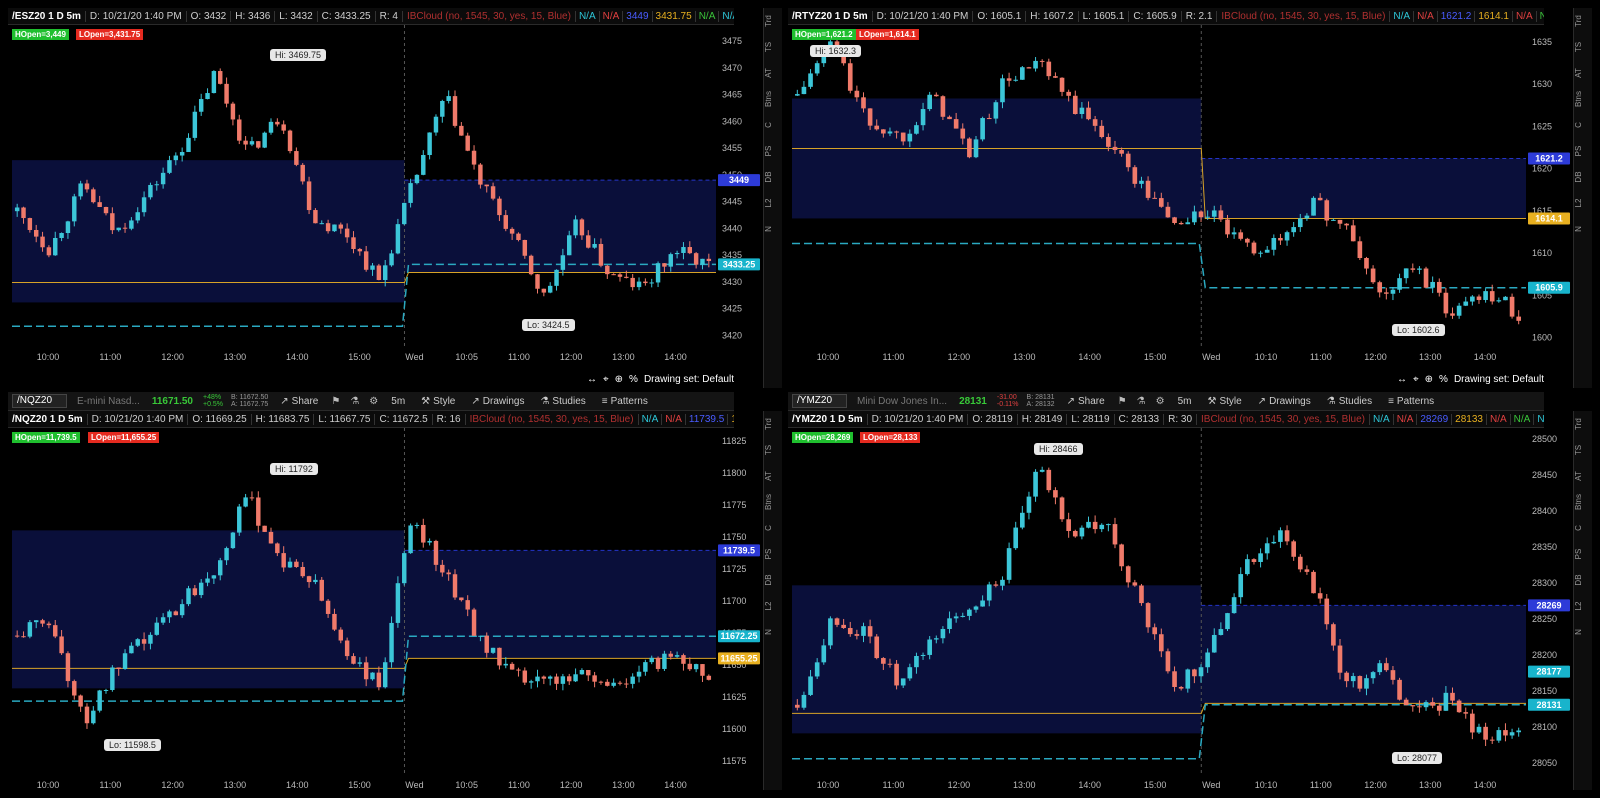  I want to click on lopen-badge: LOpen=1,614.1, so click(887, 34).